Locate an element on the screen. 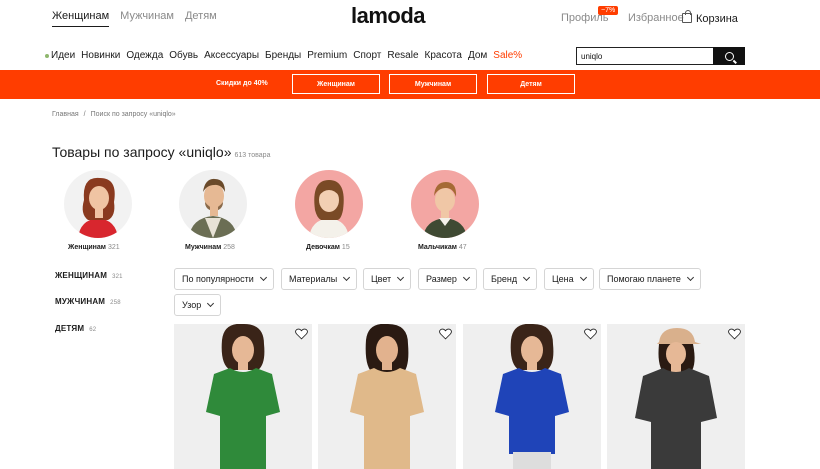 The height and width of the screenshot is (469, 820). tab-kids: Детям is located at coordinates (201, 18).